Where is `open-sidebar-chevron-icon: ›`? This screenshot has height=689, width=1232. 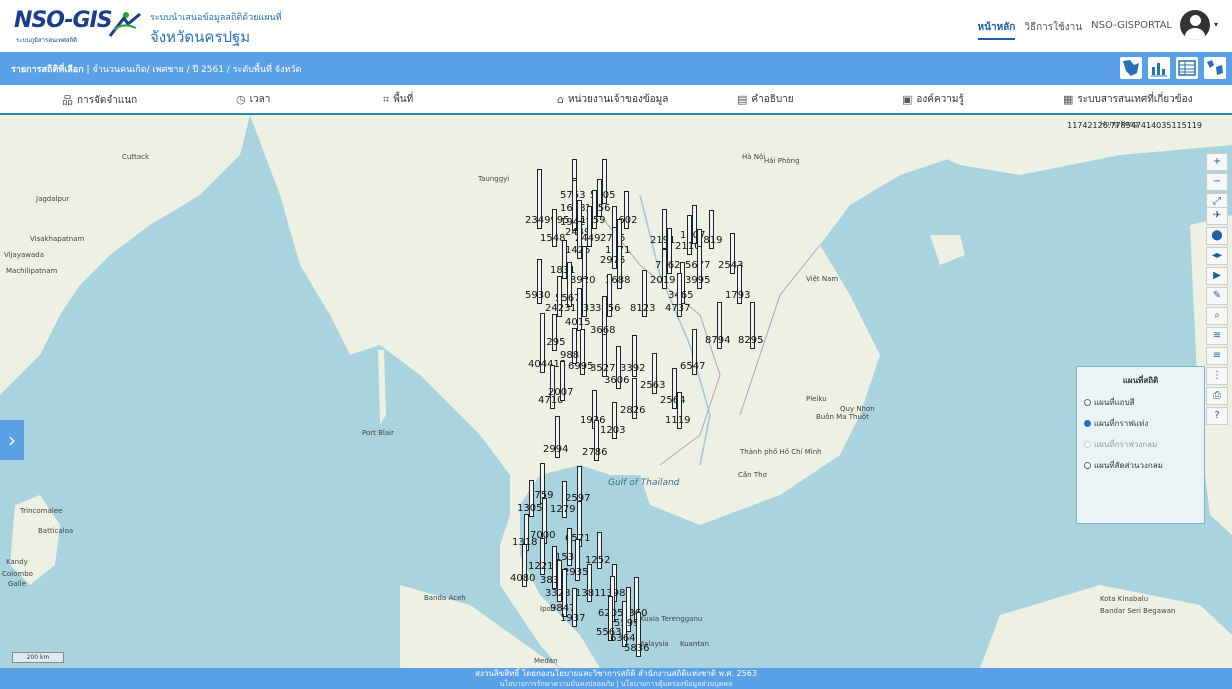 open-sidebar-chevron-icon: › is located at coordinates (12, 440).